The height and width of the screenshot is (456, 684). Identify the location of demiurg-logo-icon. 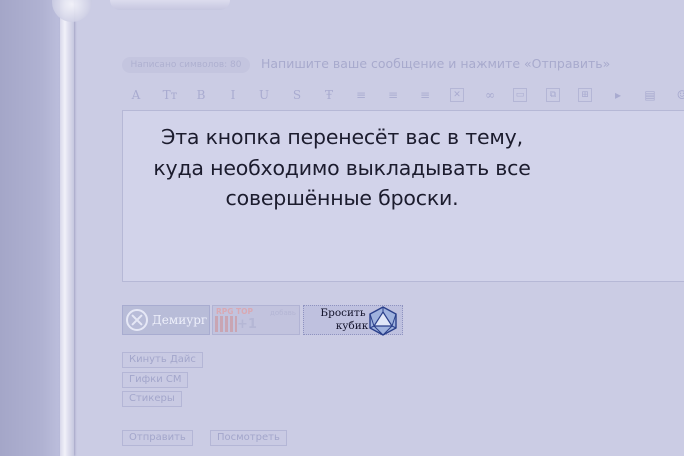
(137, 320).